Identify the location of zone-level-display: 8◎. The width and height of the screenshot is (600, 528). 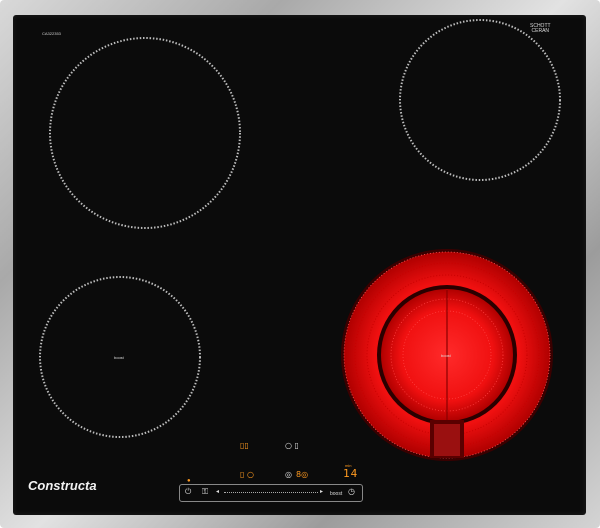
(302, 474).